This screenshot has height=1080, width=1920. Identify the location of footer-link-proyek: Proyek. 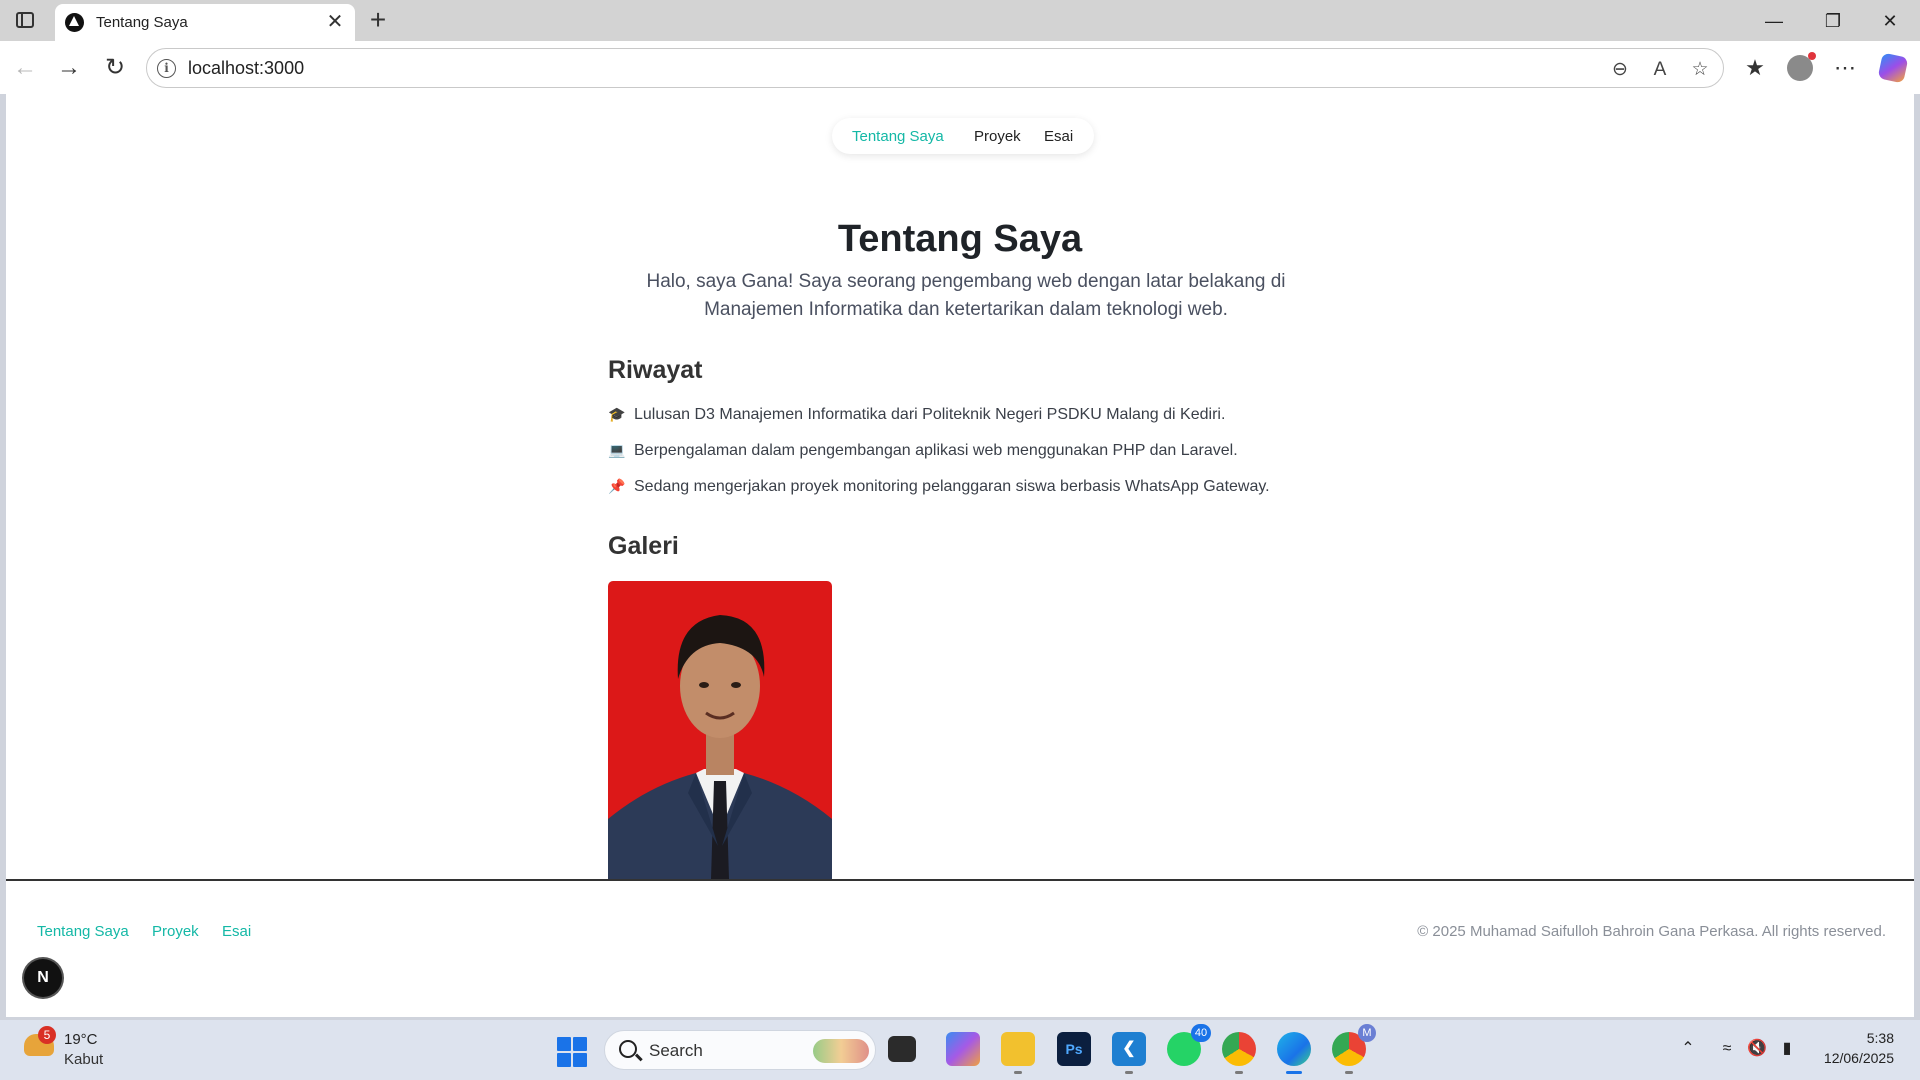
(175, 931).